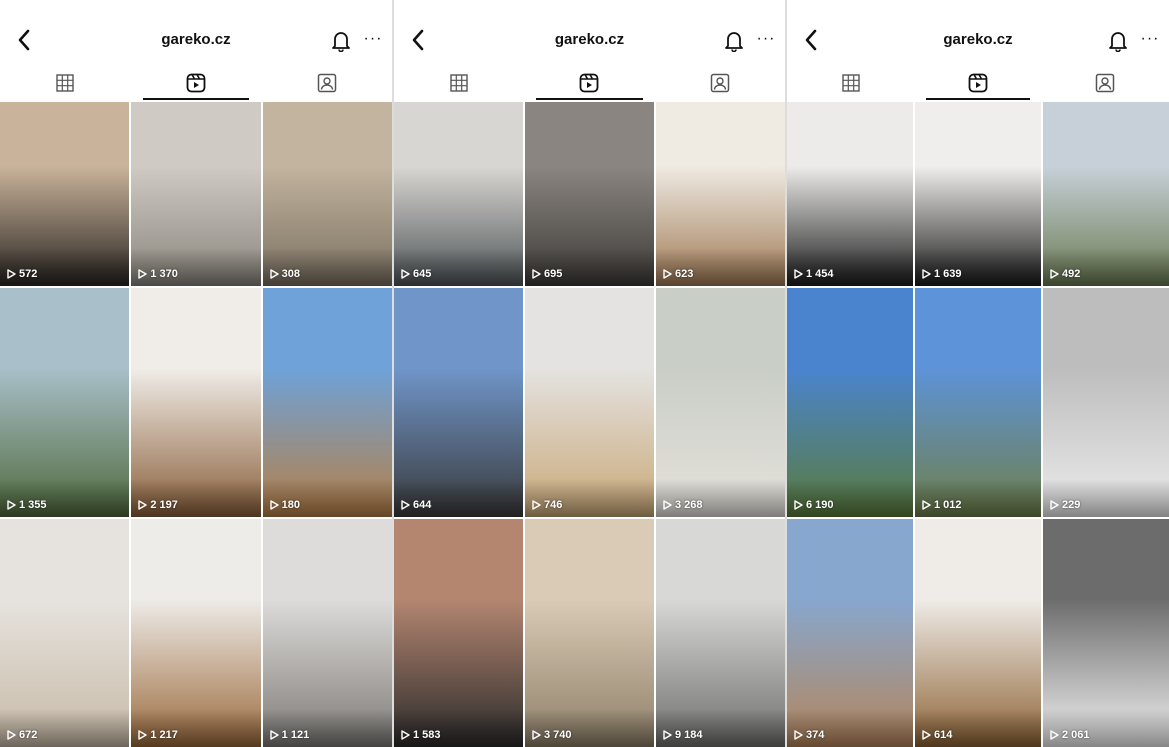  Describe the element at coordinates (850, 402) in the screenshot. I see `reel-thumbnail: 6 190` at that location.